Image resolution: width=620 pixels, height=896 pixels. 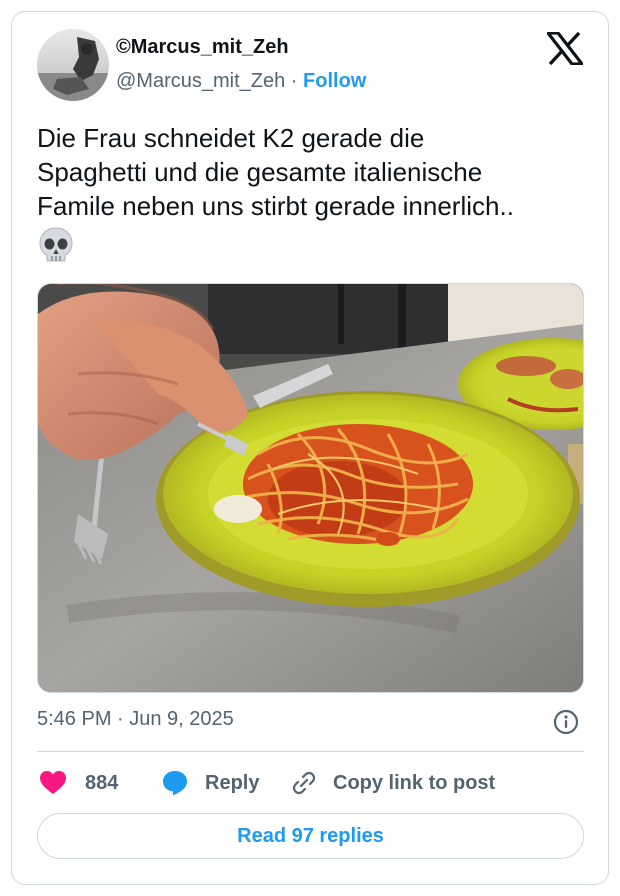 I want to click on copy-link-button: Copy link to post, so click(x=393, y=783).